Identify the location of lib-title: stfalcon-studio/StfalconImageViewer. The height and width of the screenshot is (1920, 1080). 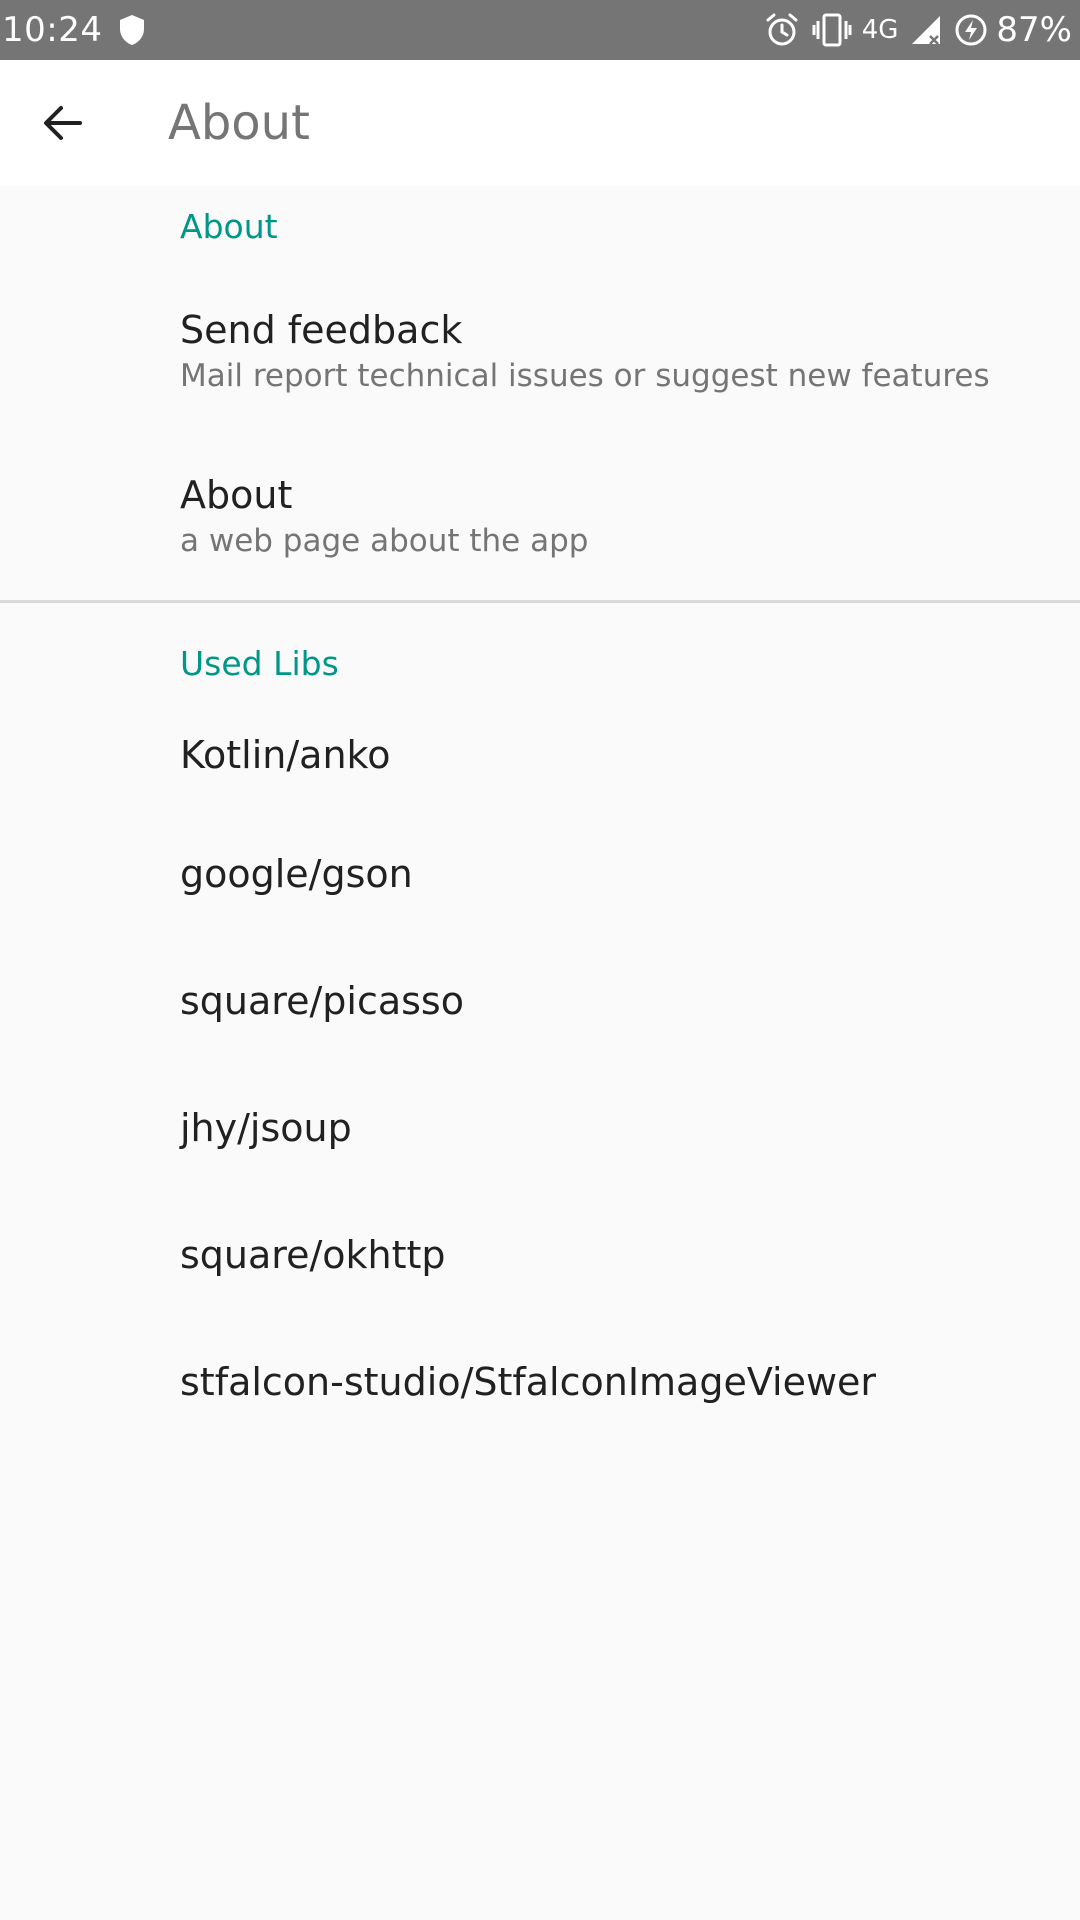
(528, 1381).